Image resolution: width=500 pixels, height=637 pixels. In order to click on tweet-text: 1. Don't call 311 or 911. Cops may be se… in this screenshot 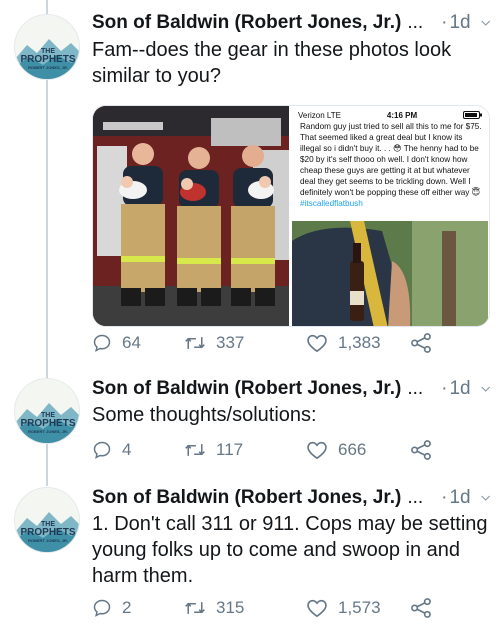, I will do `click(290, 550)`.